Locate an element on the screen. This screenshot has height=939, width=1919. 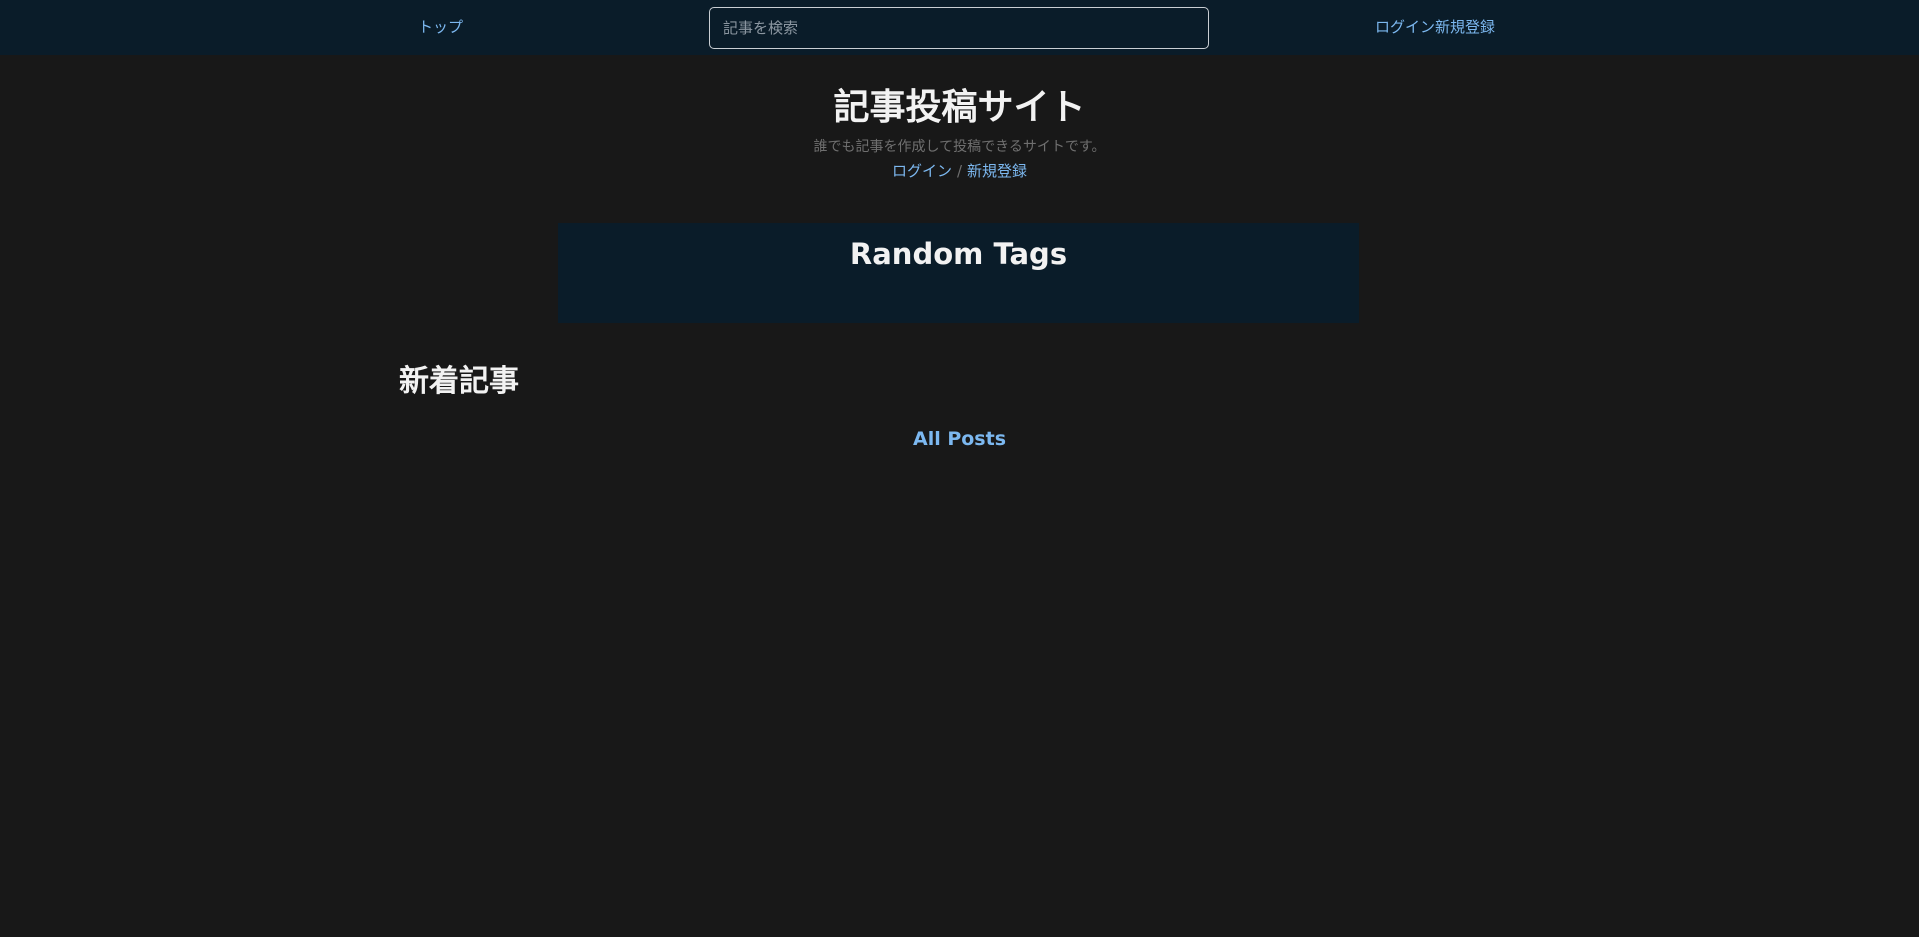
random-tags-panel: Random Tags is located at coordinates (958, 273).